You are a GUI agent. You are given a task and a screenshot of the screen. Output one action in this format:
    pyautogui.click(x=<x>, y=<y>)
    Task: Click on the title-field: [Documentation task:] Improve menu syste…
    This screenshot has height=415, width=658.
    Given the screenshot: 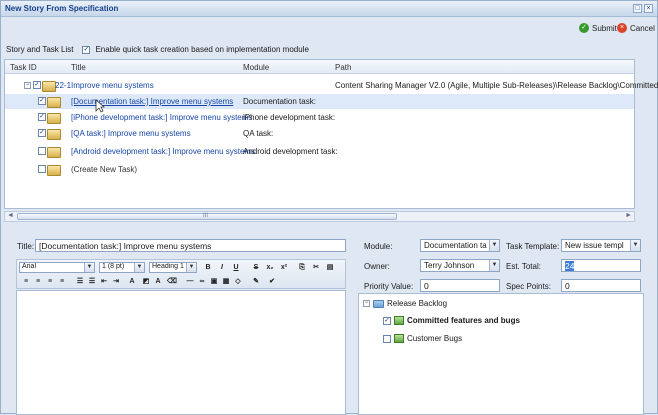 What is the action you would take?
    pyautogui.click(x=190, y=245)
    